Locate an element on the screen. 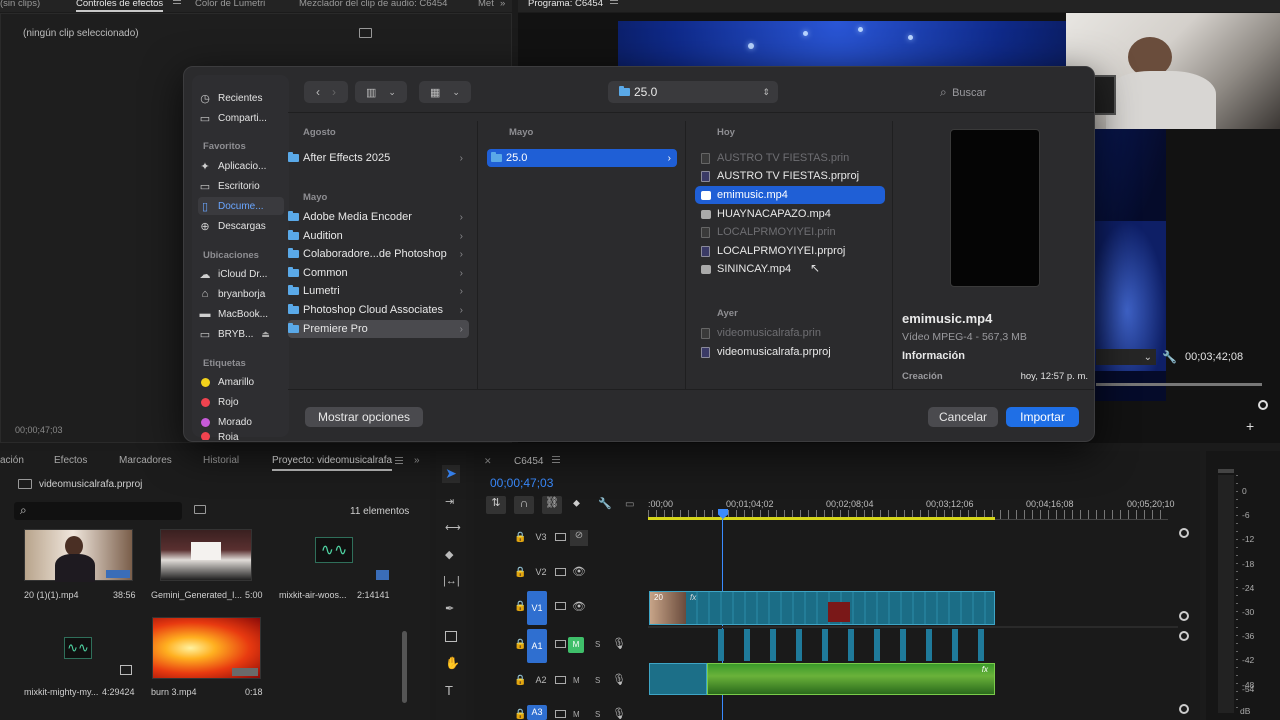 This screenshot has width=1280, height=720. a1-clips is located at coordinates (846, 645).